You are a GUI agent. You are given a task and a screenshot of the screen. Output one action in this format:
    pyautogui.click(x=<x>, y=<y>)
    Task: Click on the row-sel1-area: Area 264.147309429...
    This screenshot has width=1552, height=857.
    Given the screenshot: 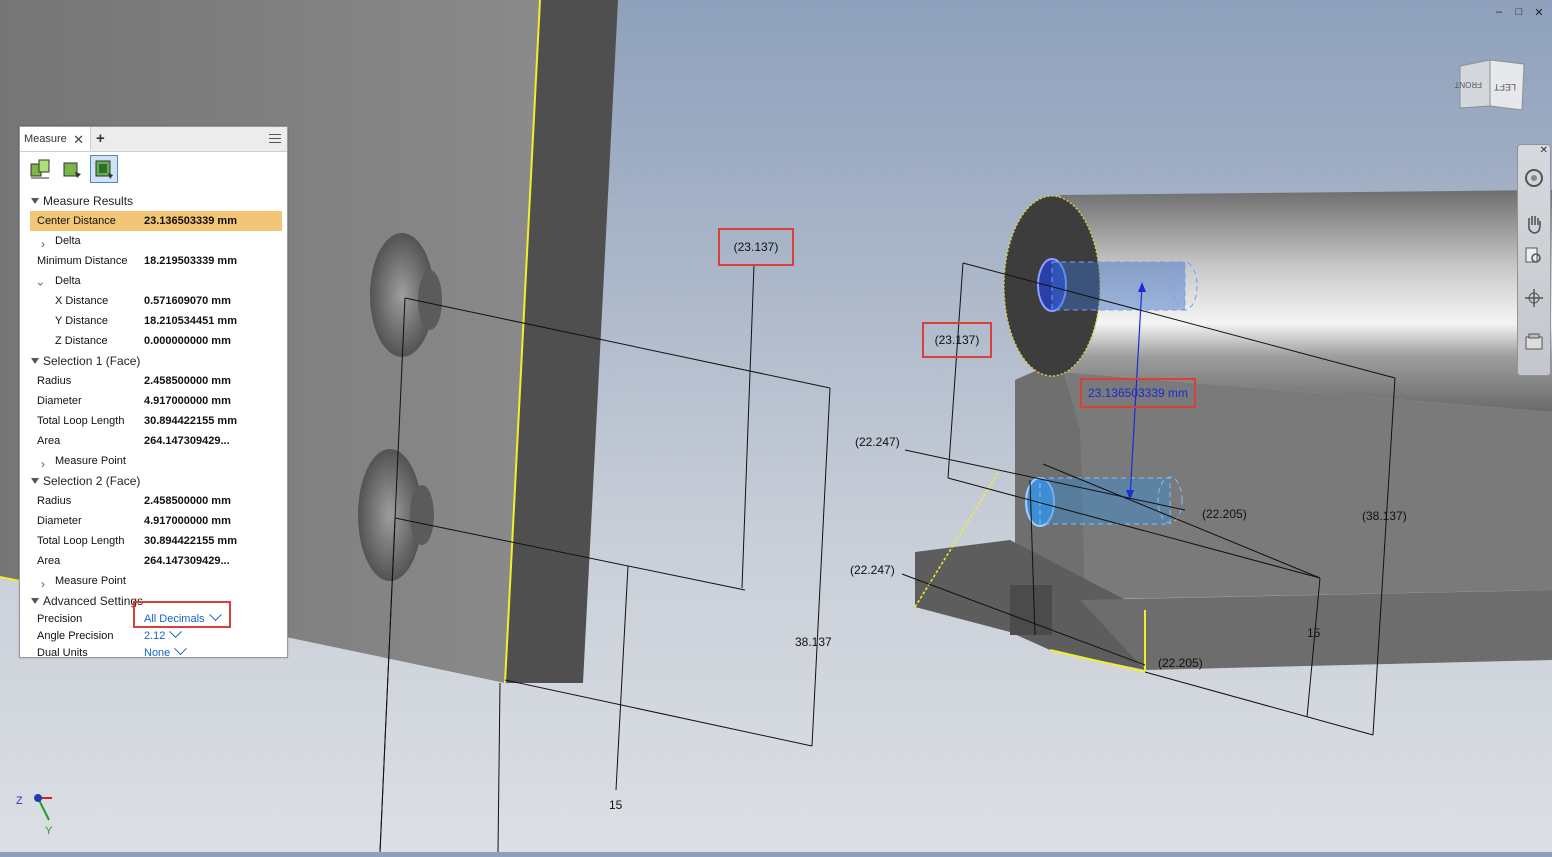 What is the action you would take?
    pyautogui.click(x=133, y=441)
    